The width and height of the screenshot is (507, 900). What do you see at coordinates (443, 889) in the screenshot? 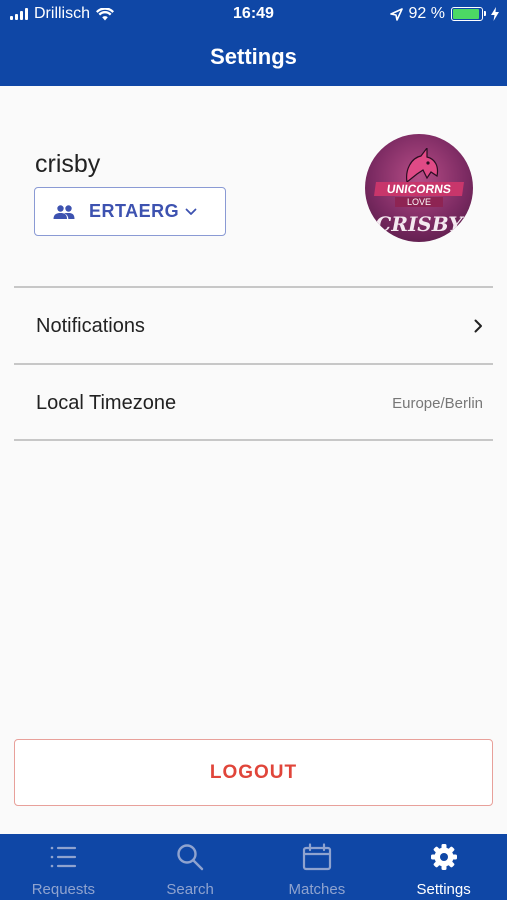
I see `tab-label: Settings` at bounding box center [443, 889].